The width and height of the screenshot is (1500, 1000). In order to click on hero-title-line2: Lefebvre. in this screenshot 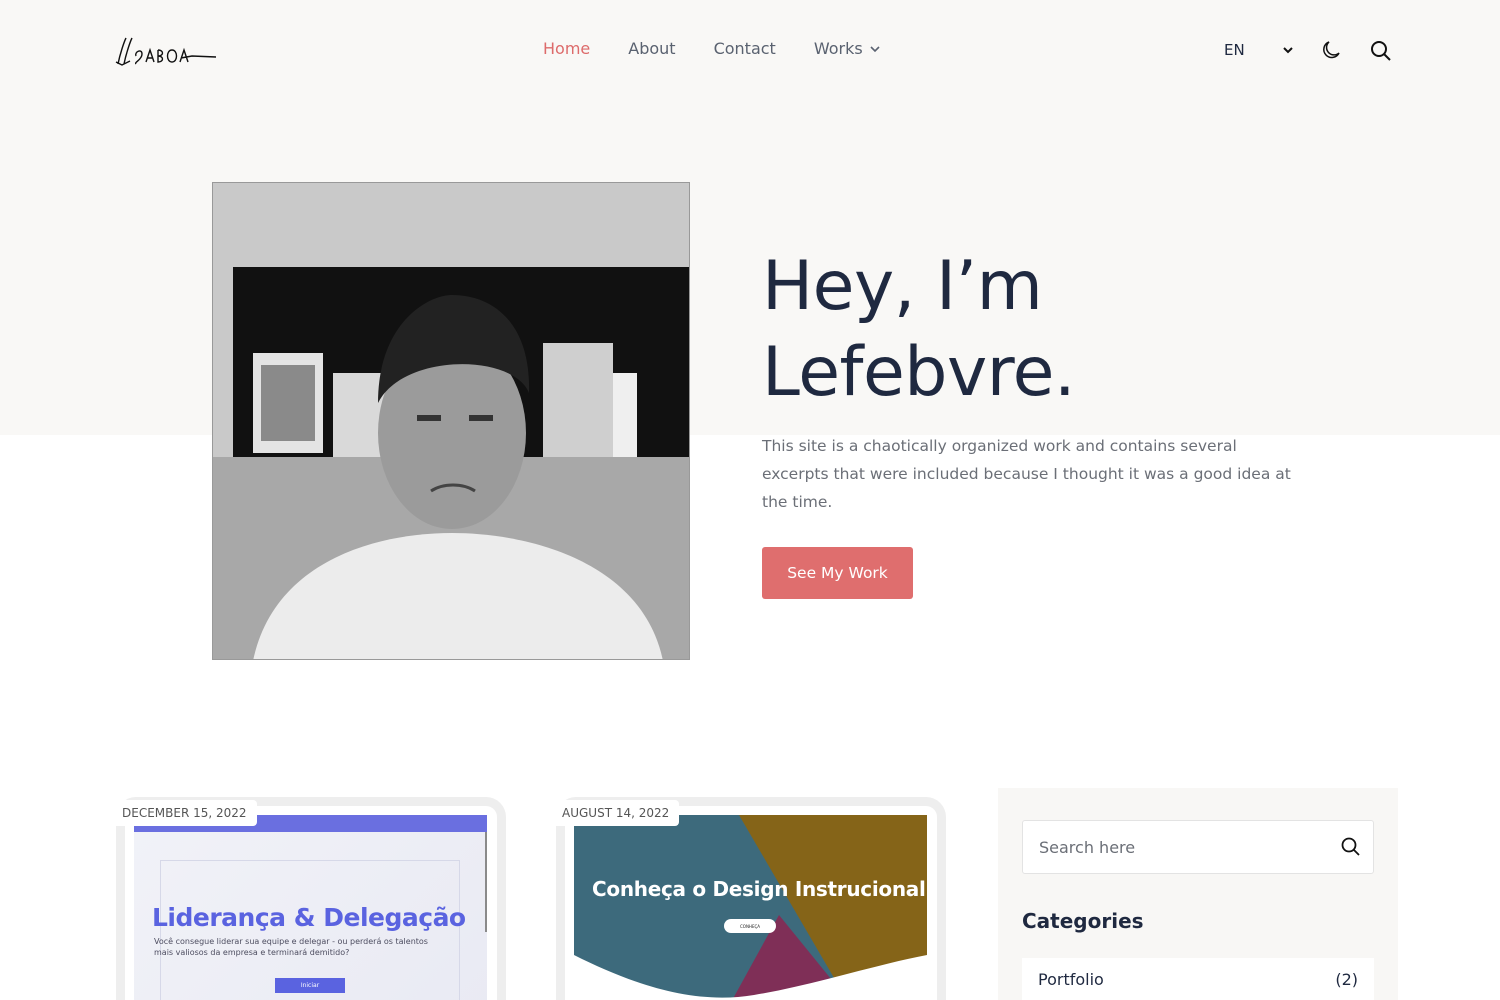, I will do `click(919, 372)`.